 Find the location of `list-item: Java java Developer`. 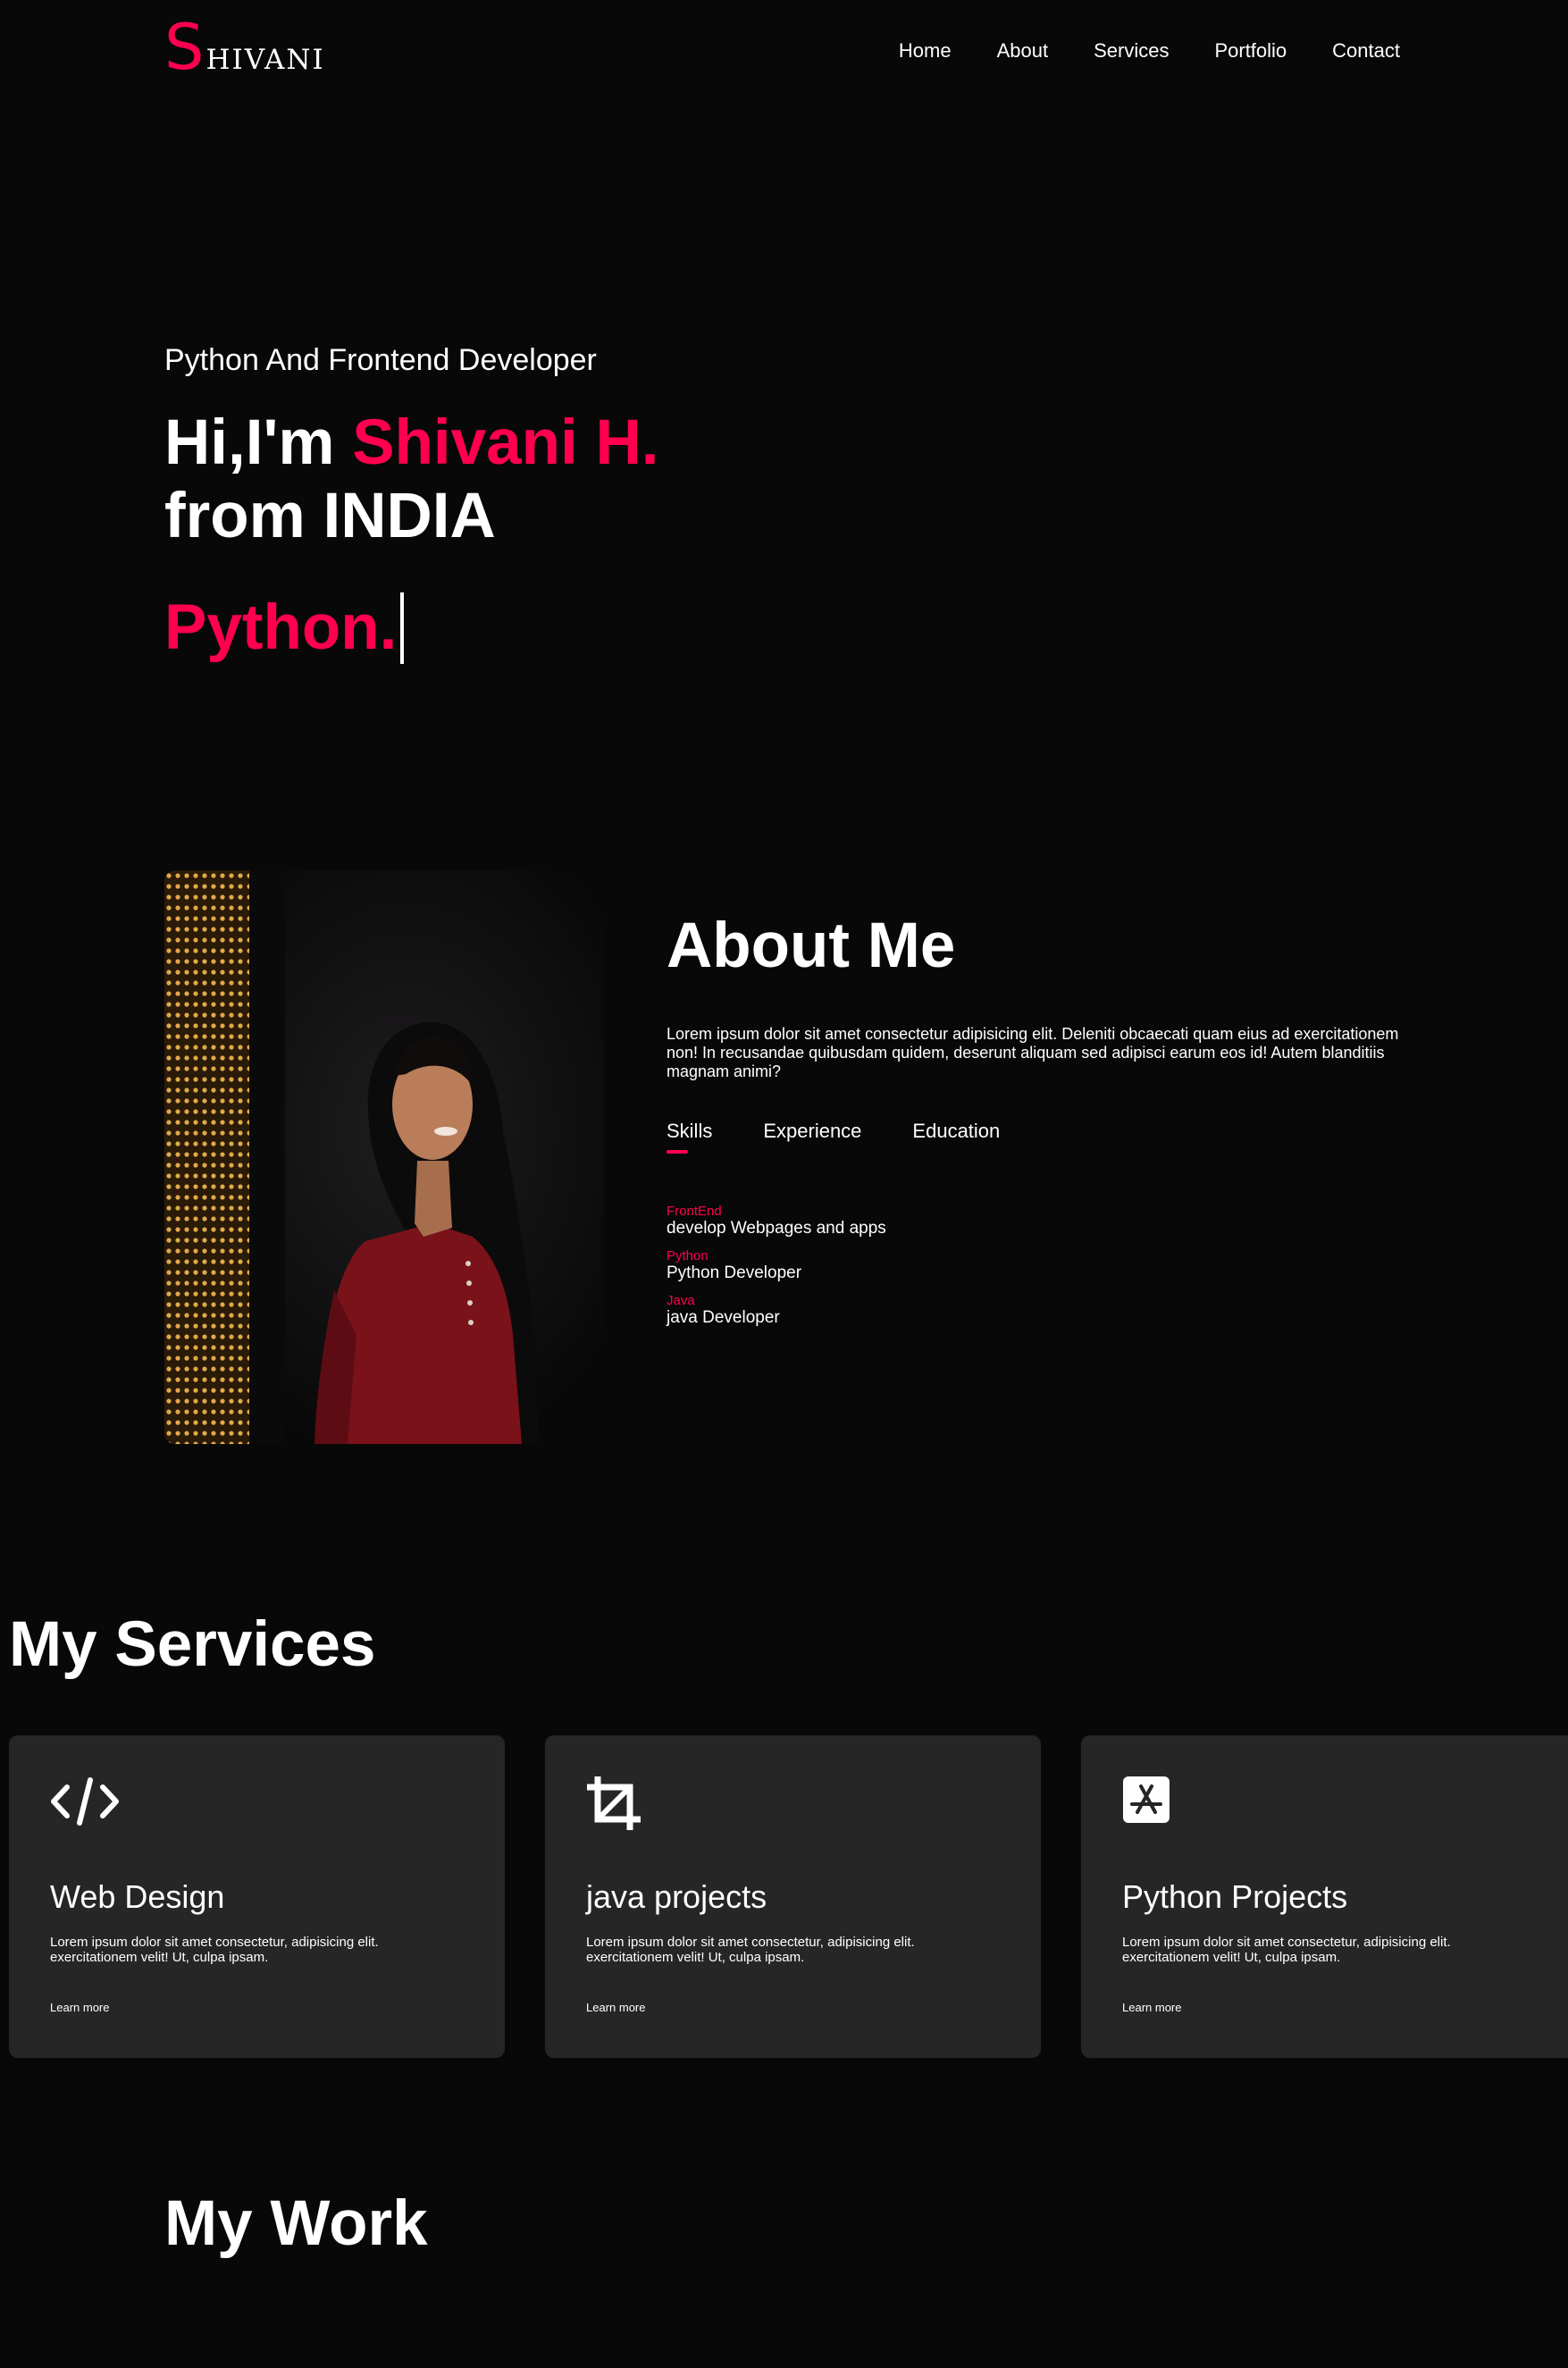

list-item: Java java Developer is located at coordinates (776, 1311).